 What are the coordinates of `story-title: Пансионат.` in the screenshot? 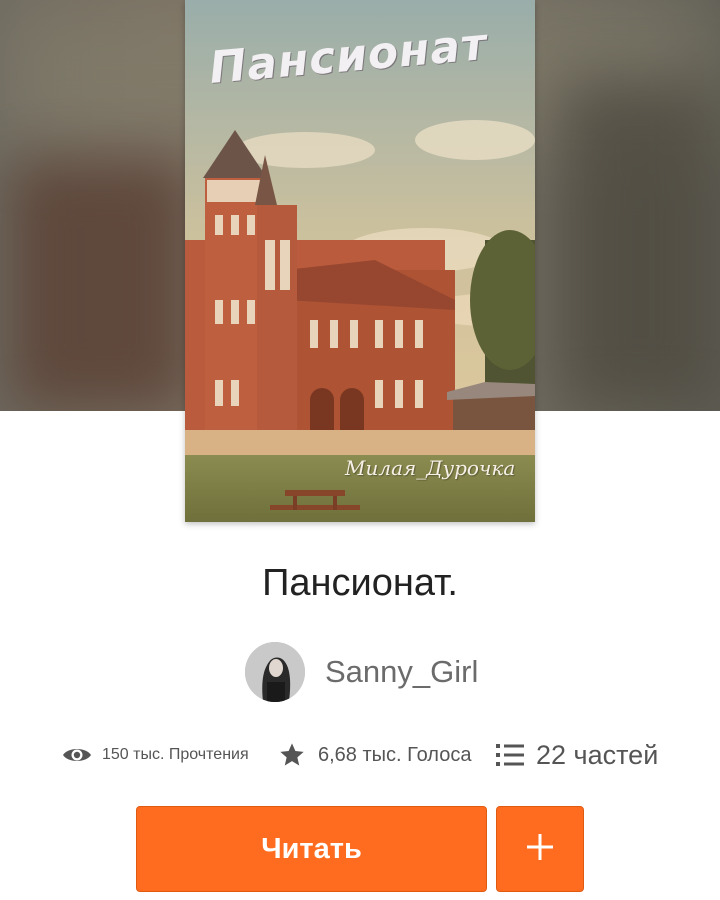 It's located at (360, 583).